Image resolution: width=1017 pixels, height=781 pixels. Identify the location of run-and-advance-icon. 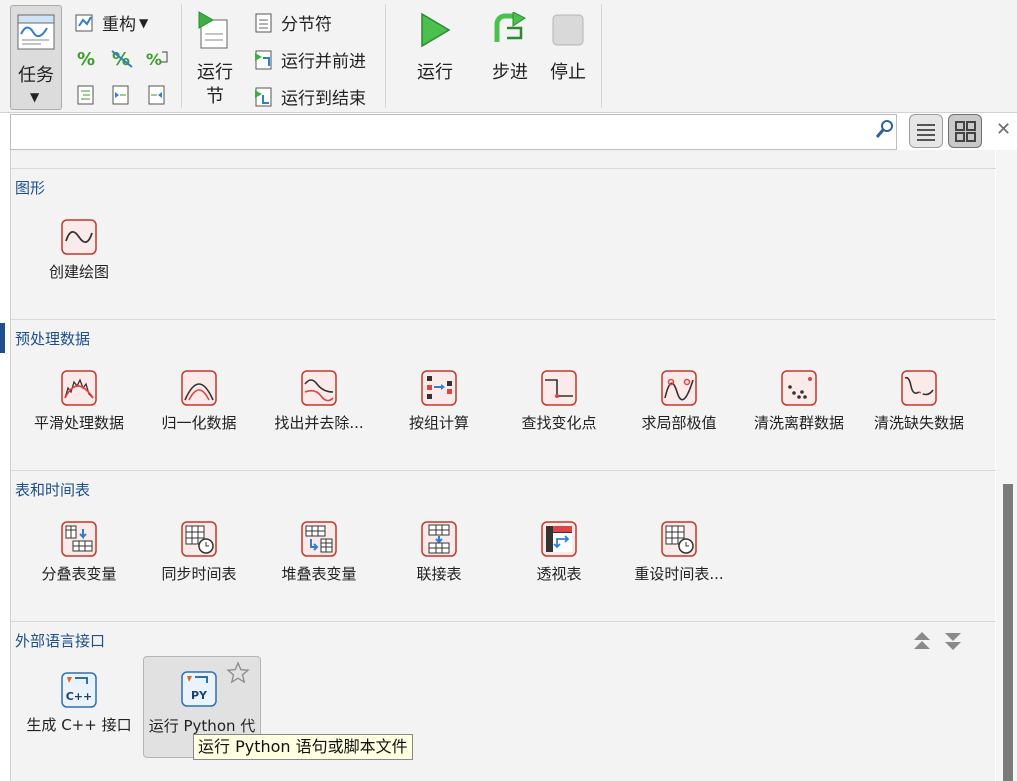
(263, 59).